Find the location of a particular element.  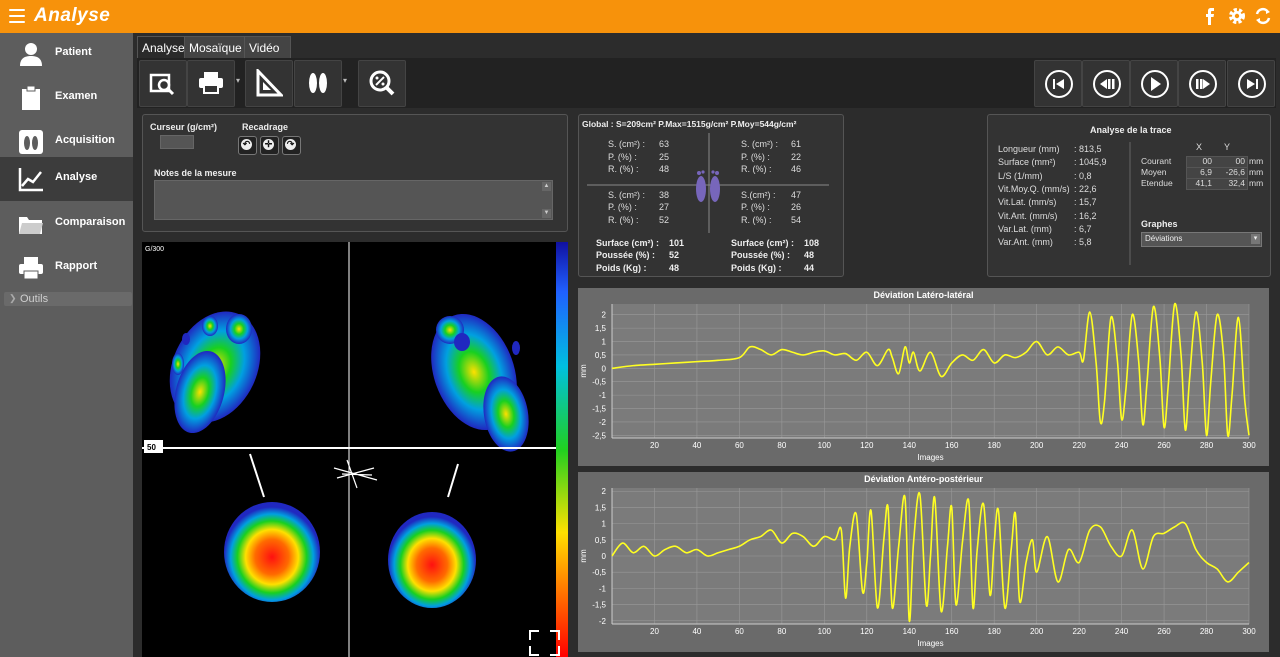

q1-s-value: 63 is located at coordinates (664, 144).